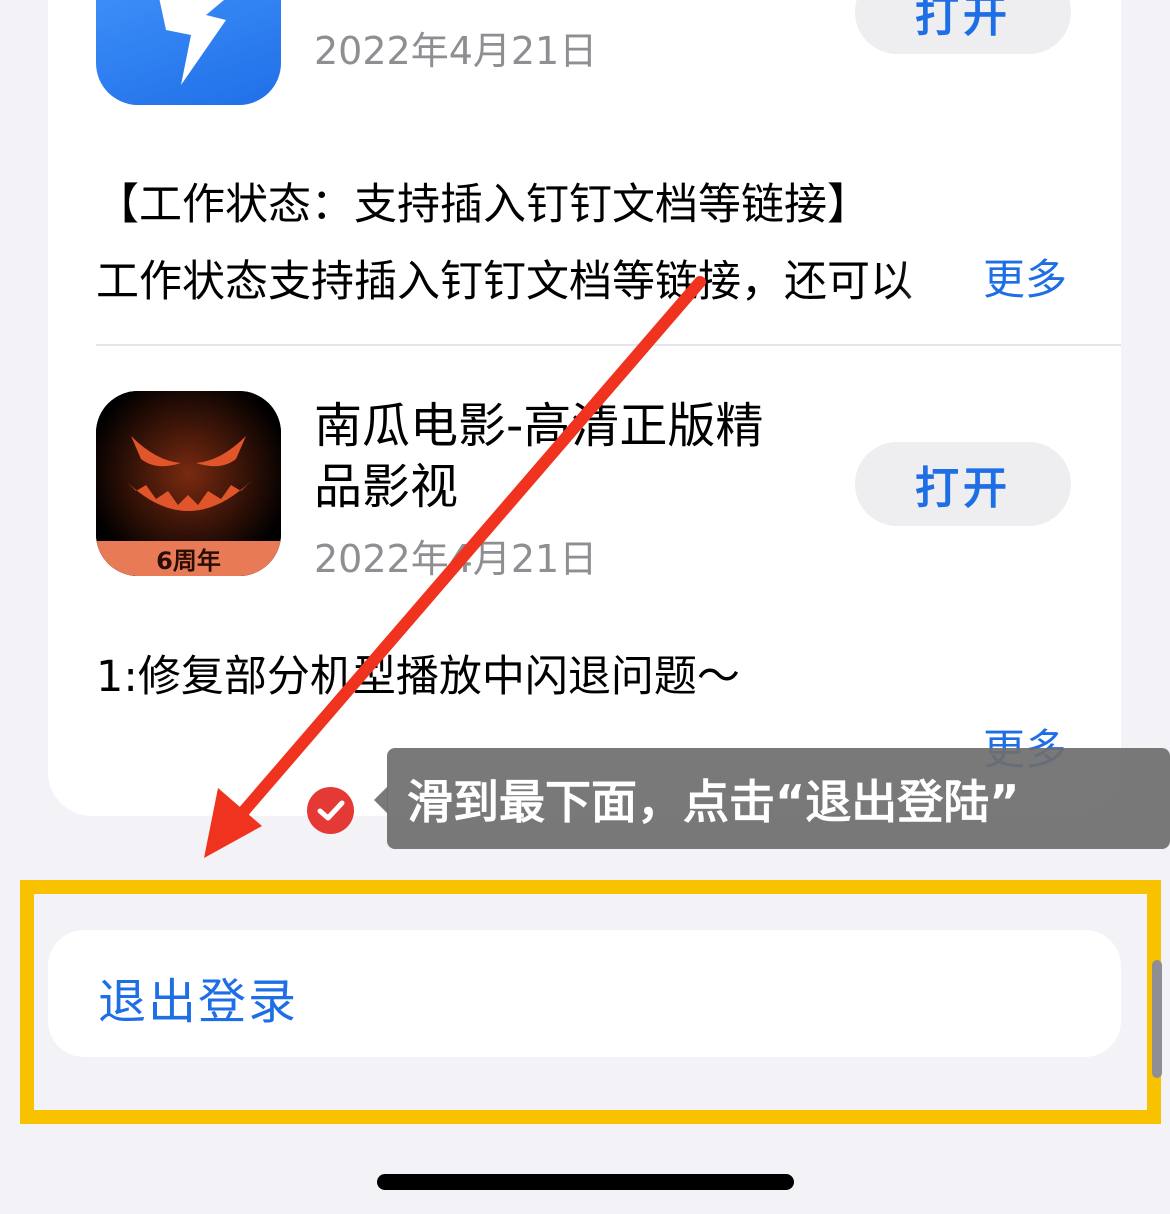 Image resolution: width=1170 pixels, height=1214 pixels. Describe the element at coordinates (608, 345) in the screenshot. I see `divider` at that location.